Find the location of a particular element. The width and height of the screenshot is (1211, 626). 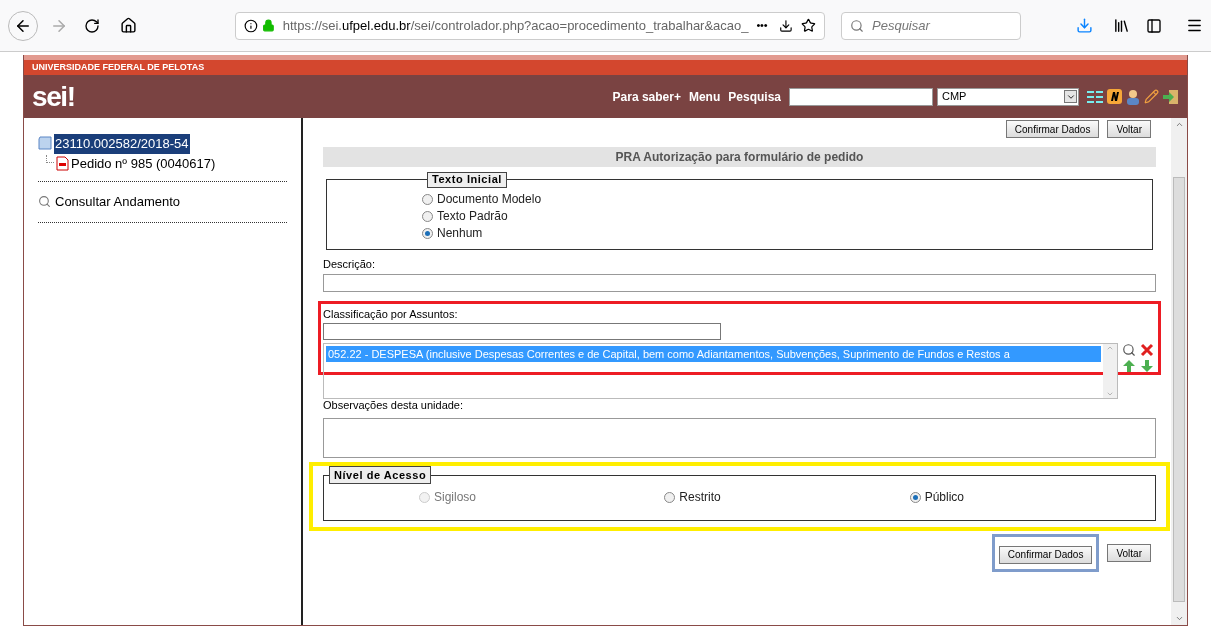

search-field: Pesquisar is located at coordinates (931, 25).